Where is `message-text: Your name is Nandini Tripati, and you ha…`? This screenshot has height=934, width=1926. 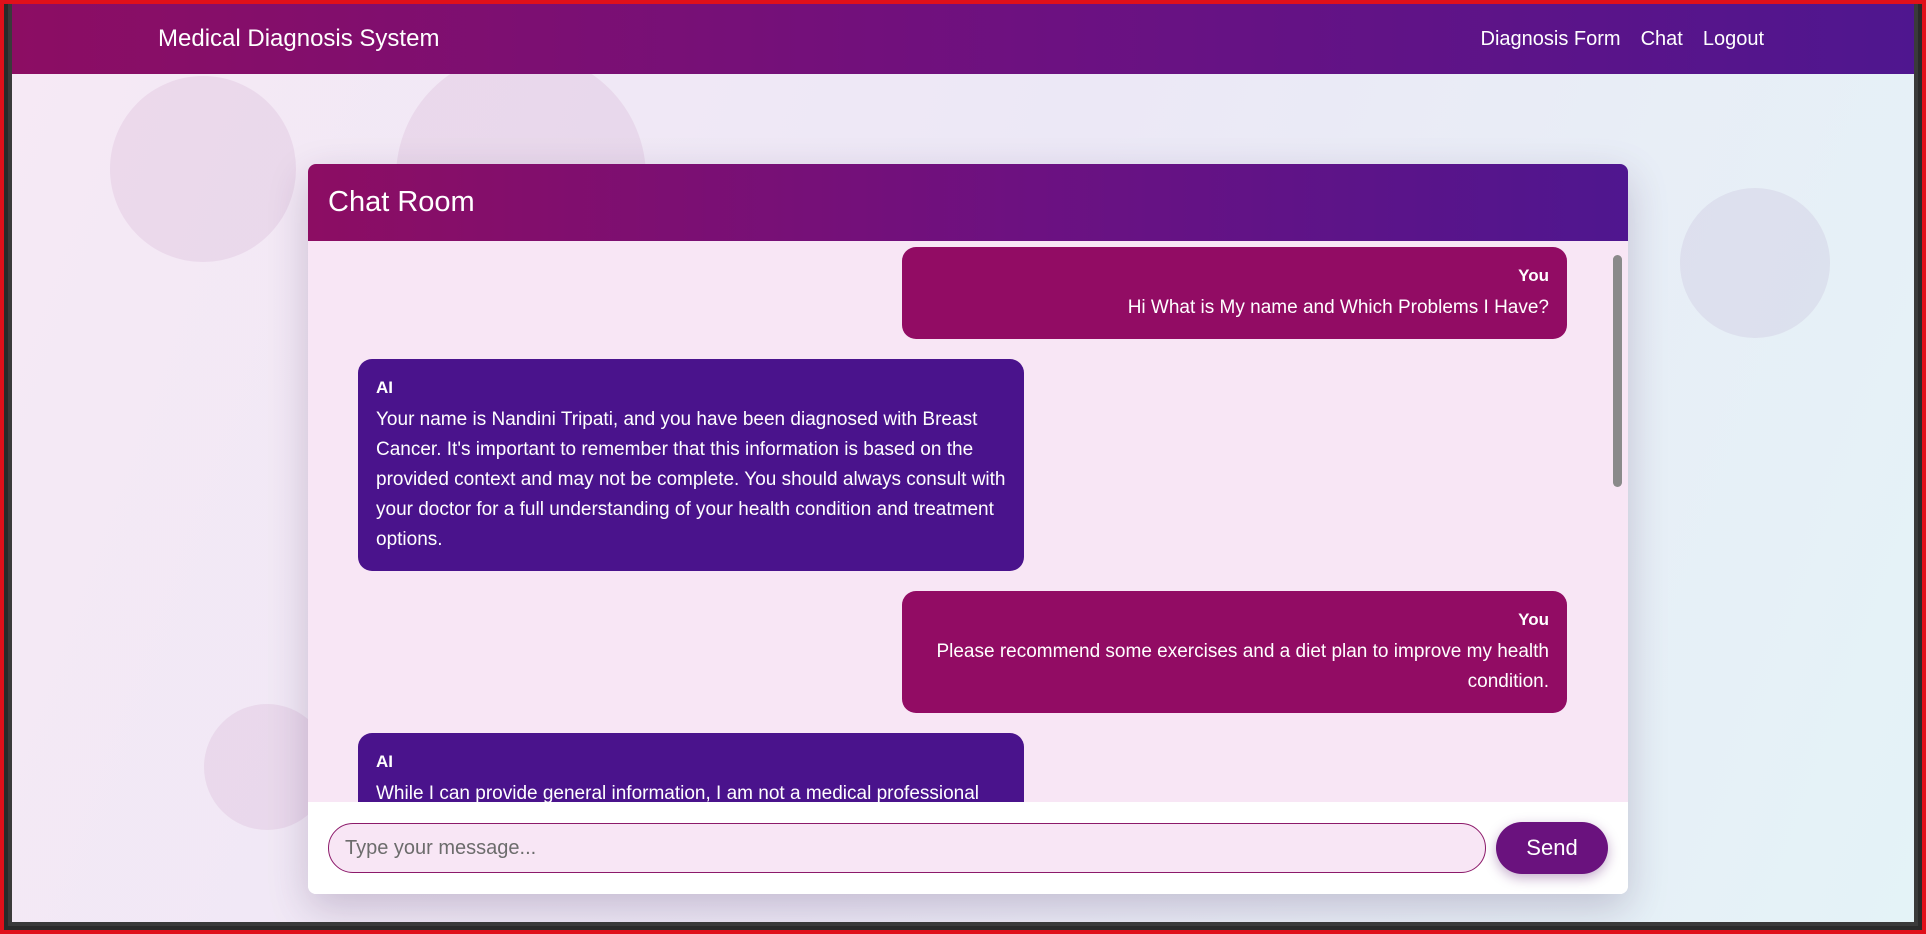 message-text: Your name is Nandini Tripati, and you ha… is located at coordinates (691, 479).